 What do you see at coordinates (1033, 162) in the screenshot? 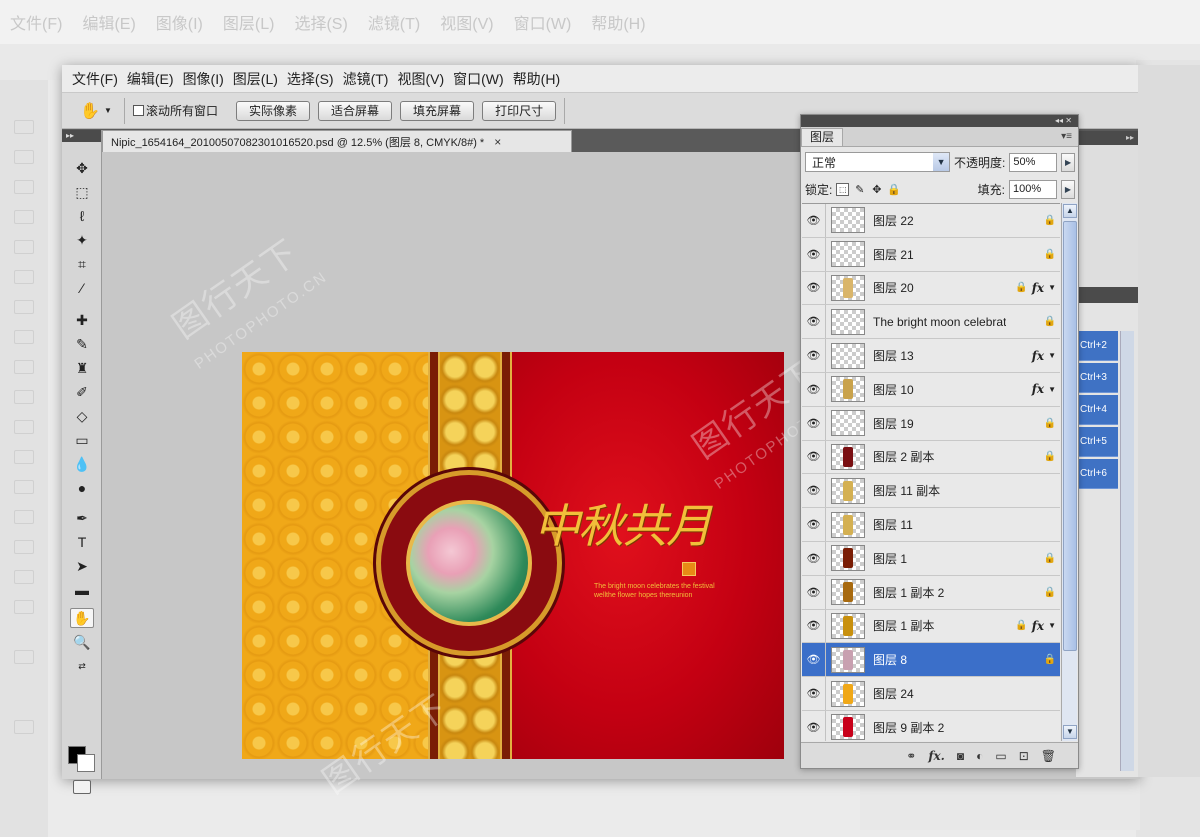
I see `opacity-field: 50%` at bounding box center [1033, 162].